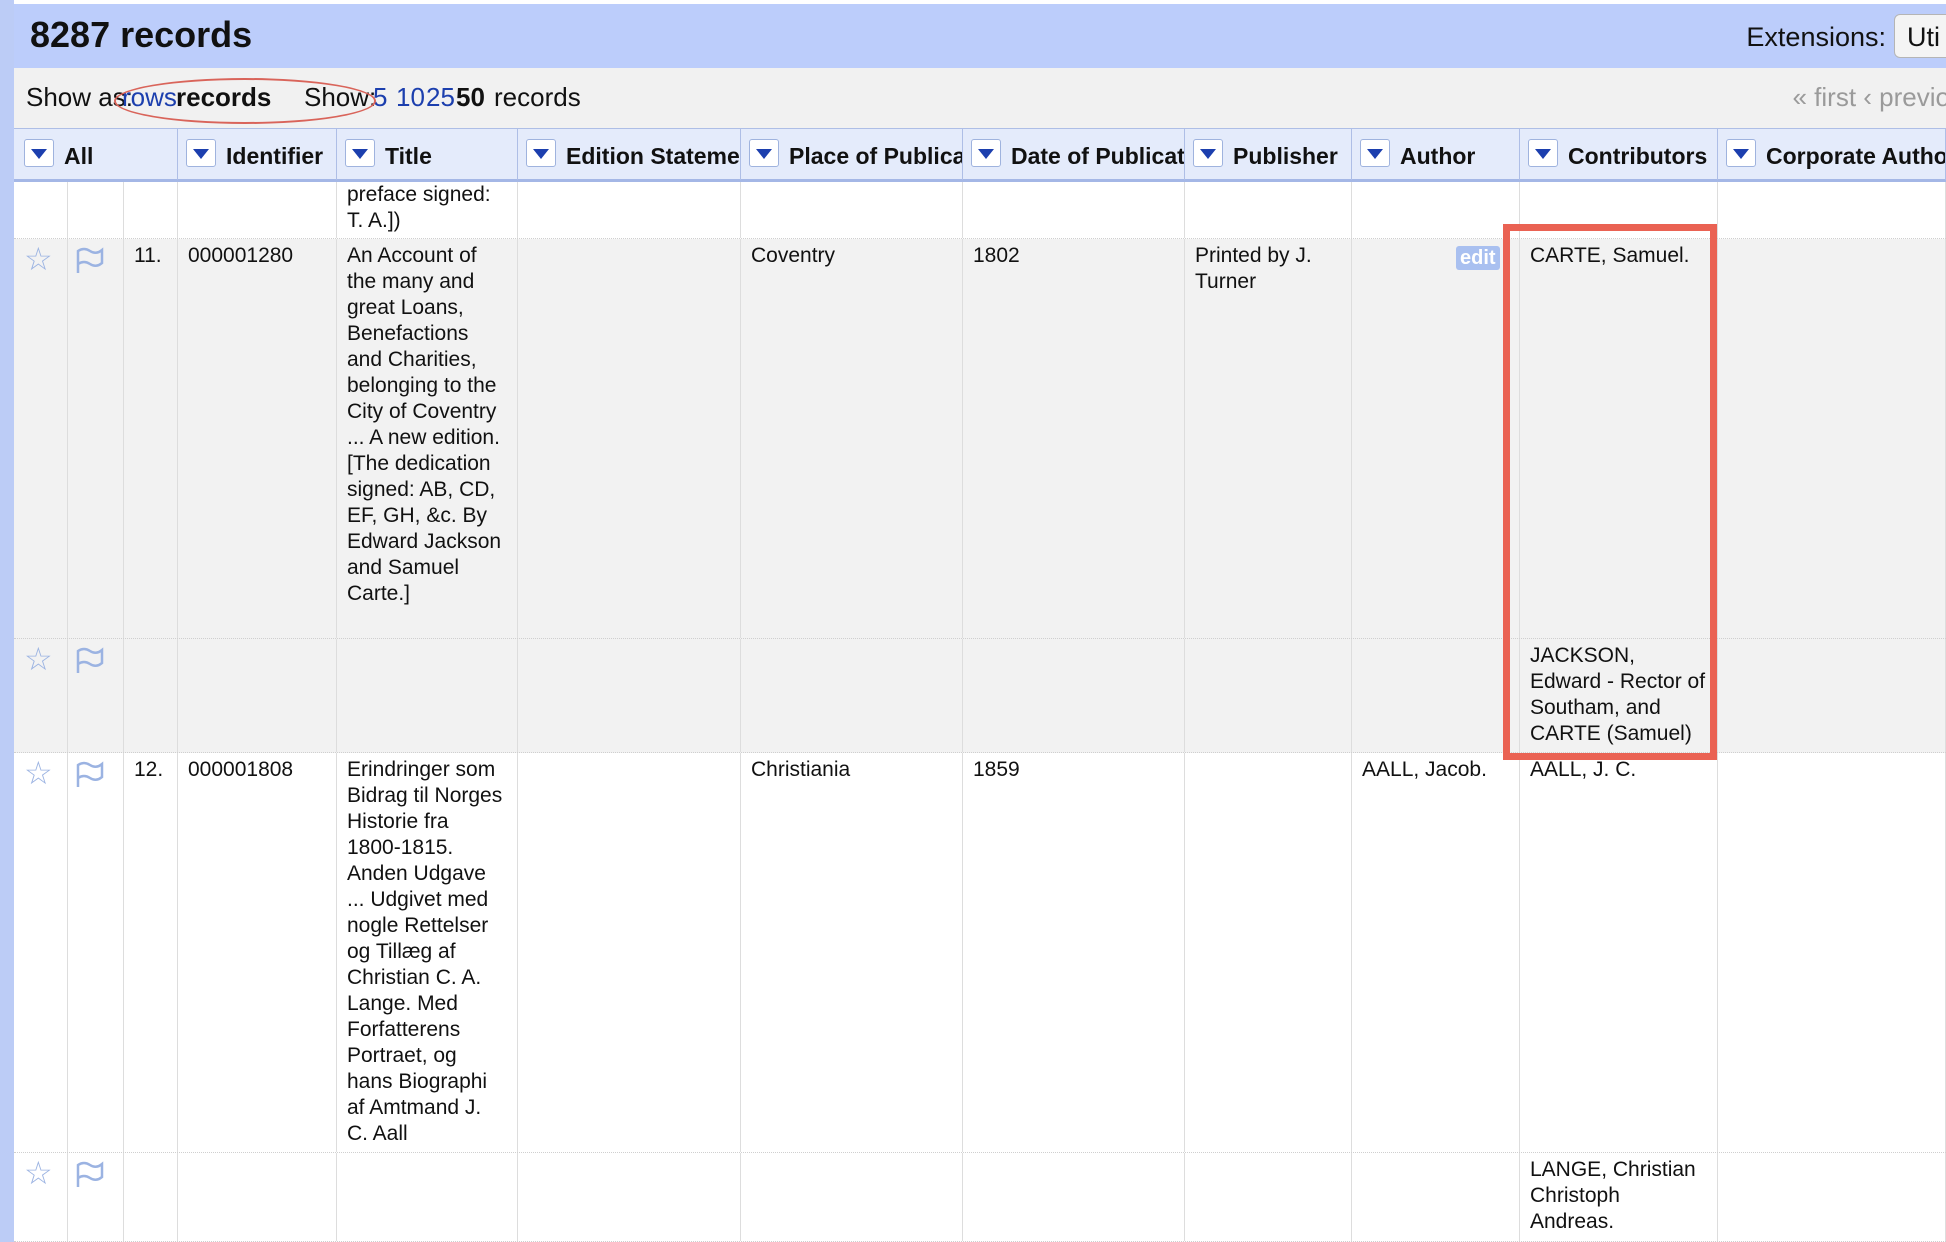  What do you see at coordinates (1619, 154) in the screenshot?
I see `column-header-contributors: Contributors` at bounding box center [1619, 154].